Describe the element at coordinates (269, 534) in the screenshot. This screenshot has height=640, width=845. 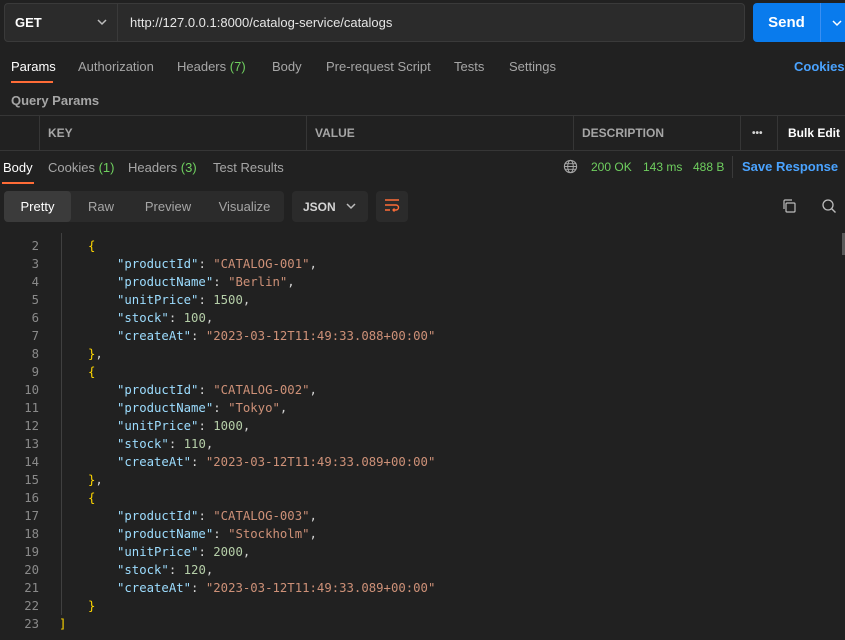
I see `json-string: Stockholm` at that location.